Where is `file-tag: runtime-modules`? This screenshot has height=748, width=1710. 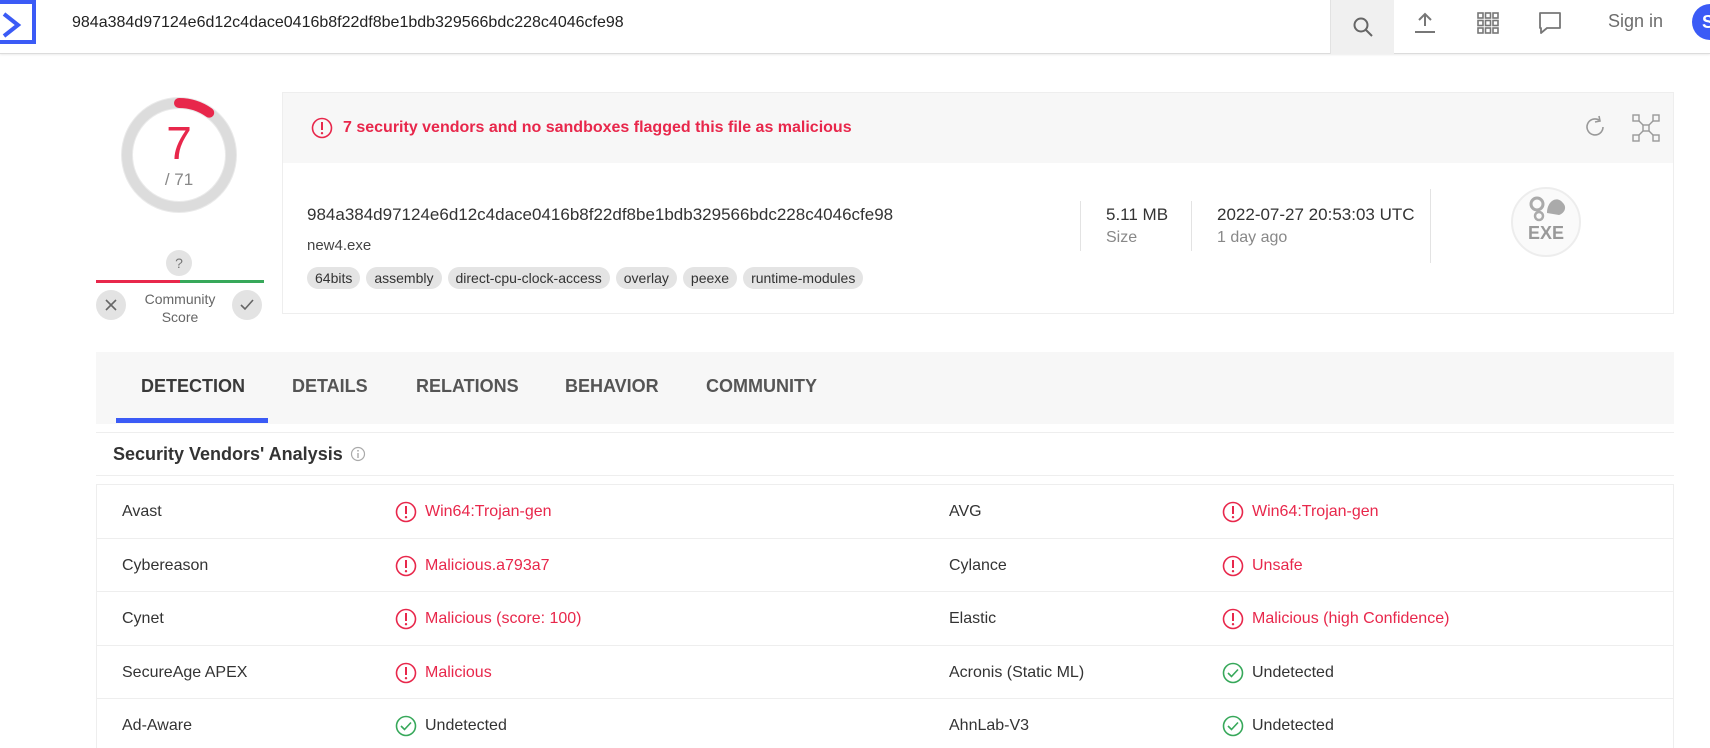 file-tag: runtime-modules is located at coordinates (803, 278).